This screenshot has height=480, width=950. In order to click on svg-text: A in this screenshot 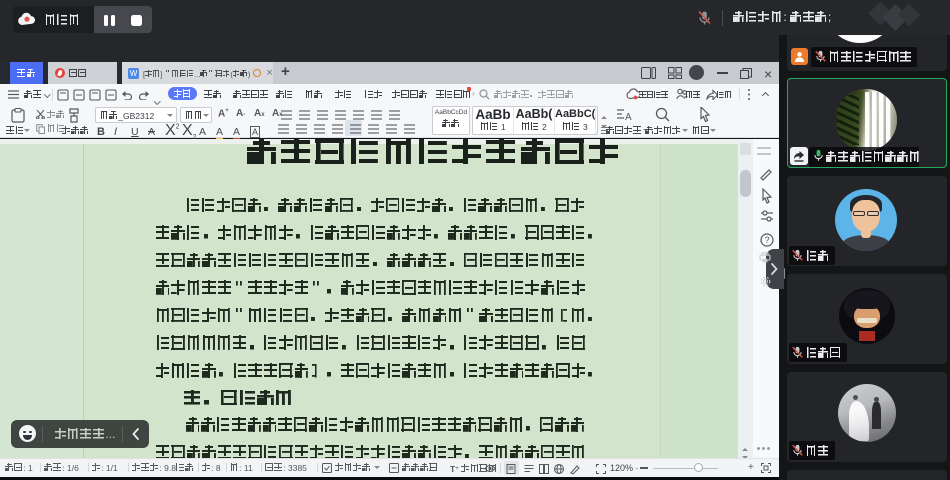, I will do `click(628, 117)`.